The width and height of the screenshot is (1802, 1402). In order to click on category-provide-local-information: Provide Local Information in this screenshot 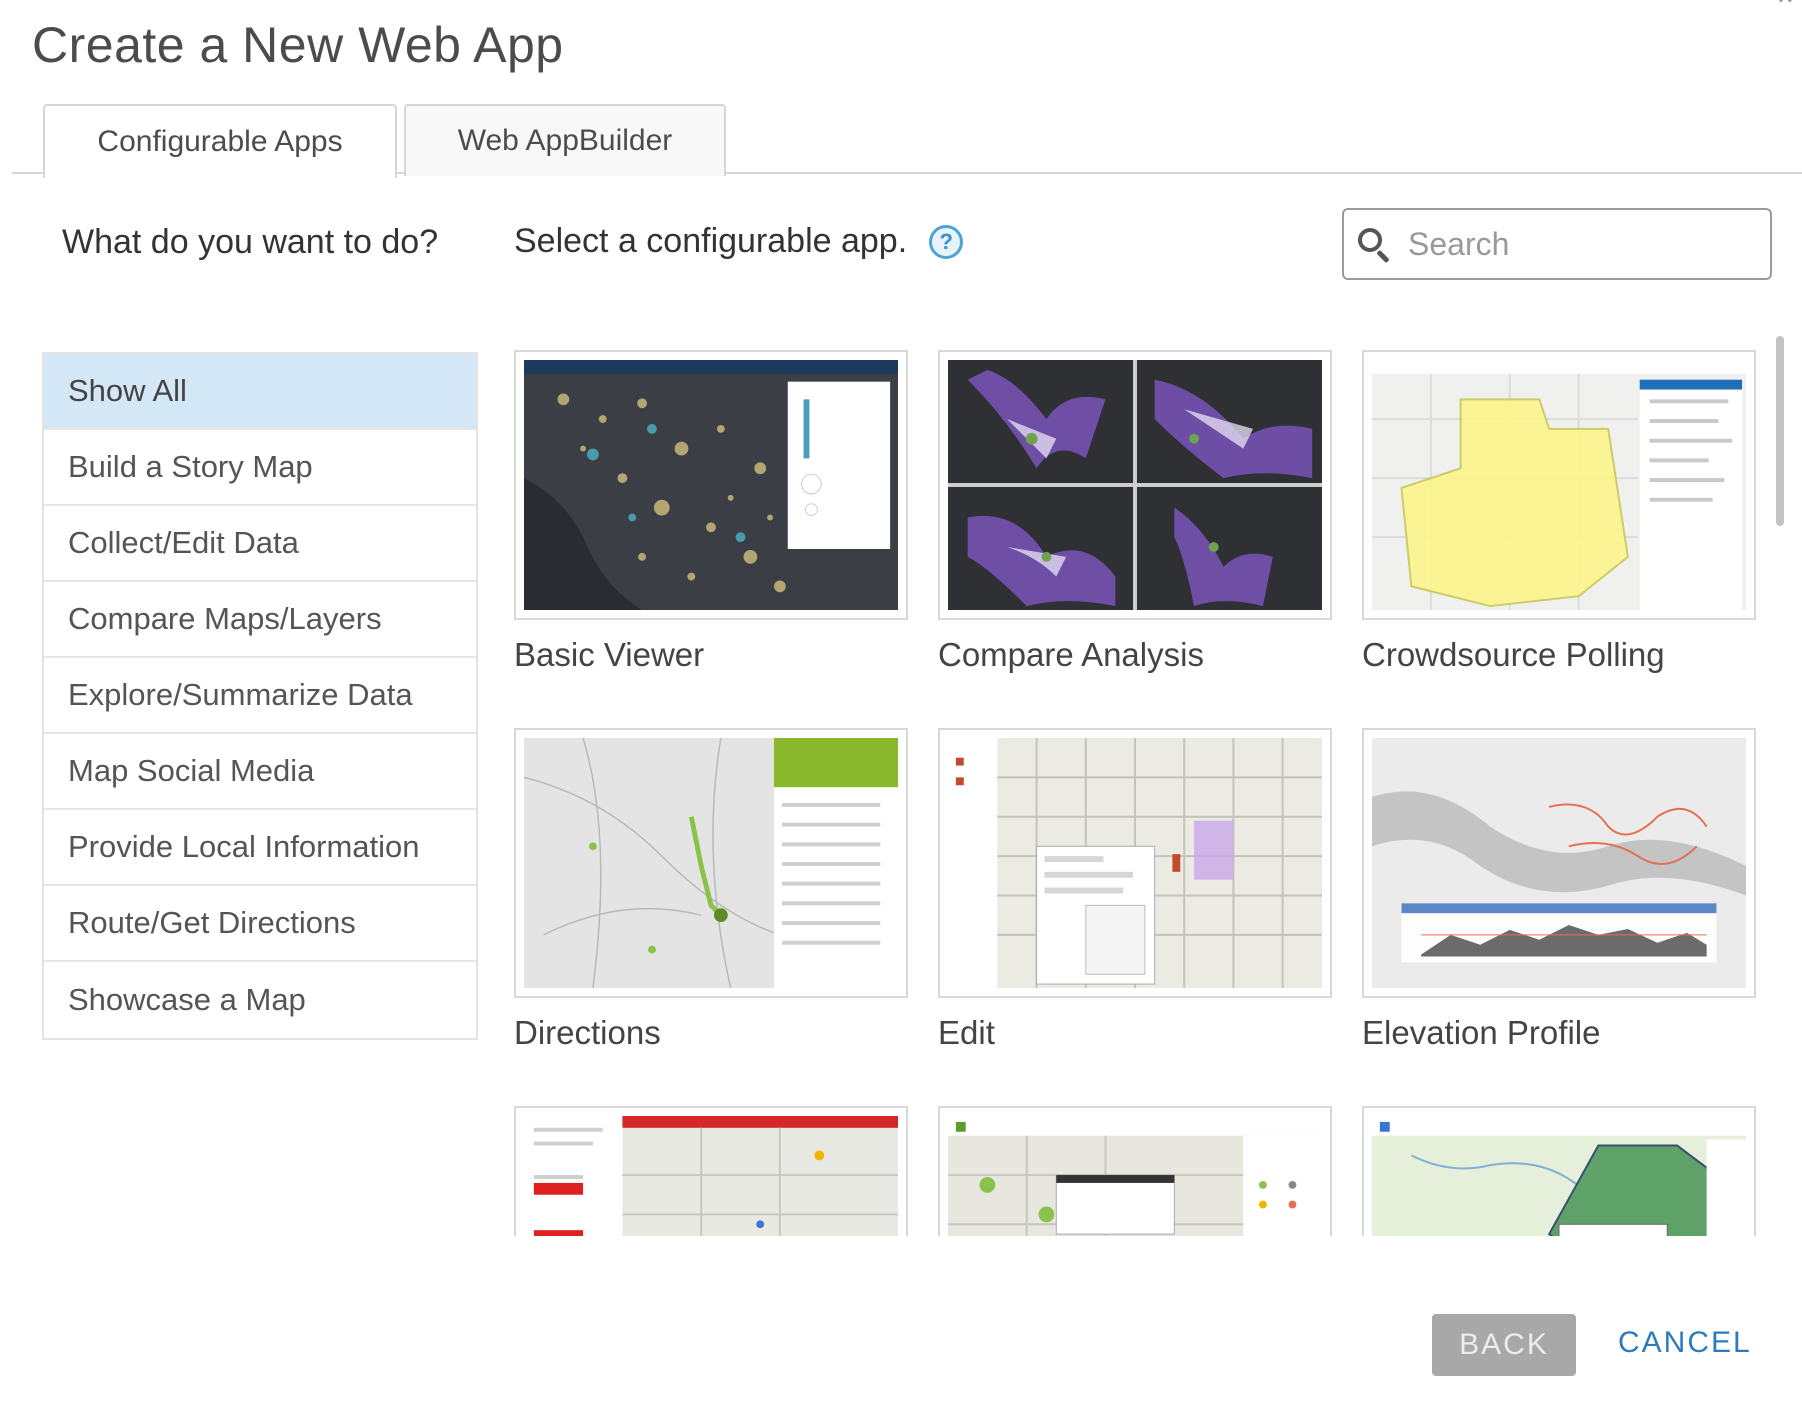, I will do `click(260, 848)`.